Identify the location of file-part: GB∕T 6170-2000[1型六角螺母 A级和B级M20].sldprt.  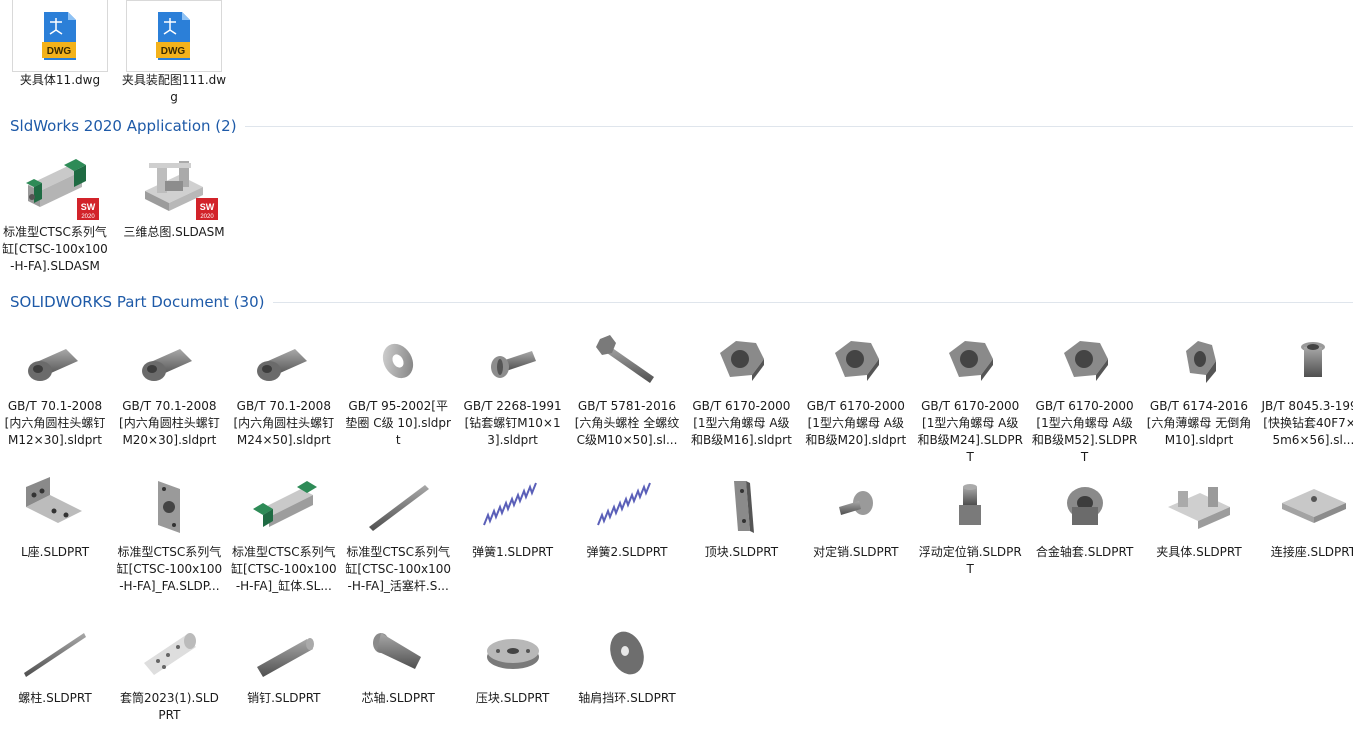
(856, 386).